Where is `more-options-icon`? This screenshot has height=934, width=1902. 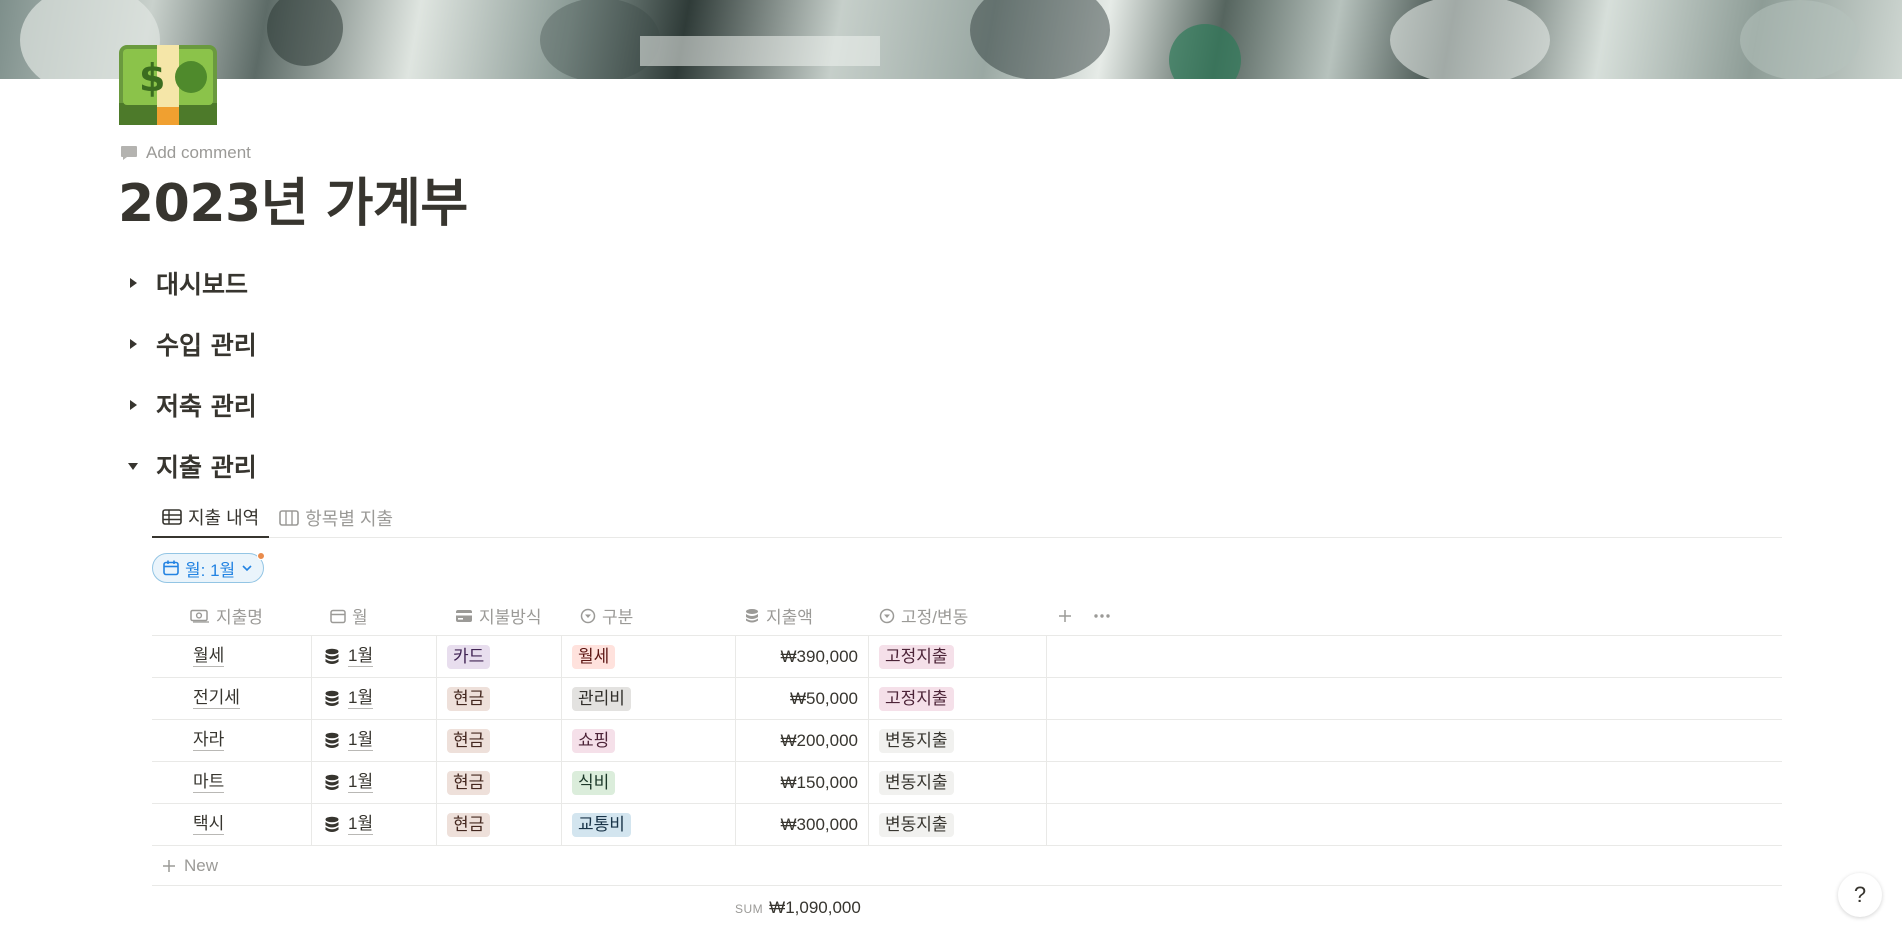
more-options-icon is located at coordinates (1102, 616).